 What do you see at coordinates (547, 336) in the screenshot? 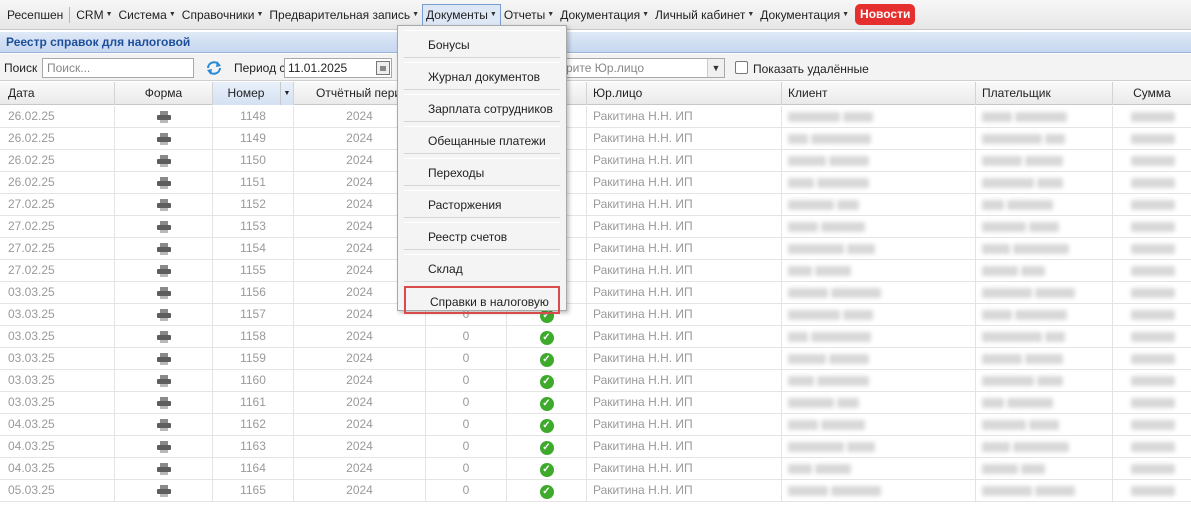
I see `cell-status: ✓` at bounding box center [547, 336].